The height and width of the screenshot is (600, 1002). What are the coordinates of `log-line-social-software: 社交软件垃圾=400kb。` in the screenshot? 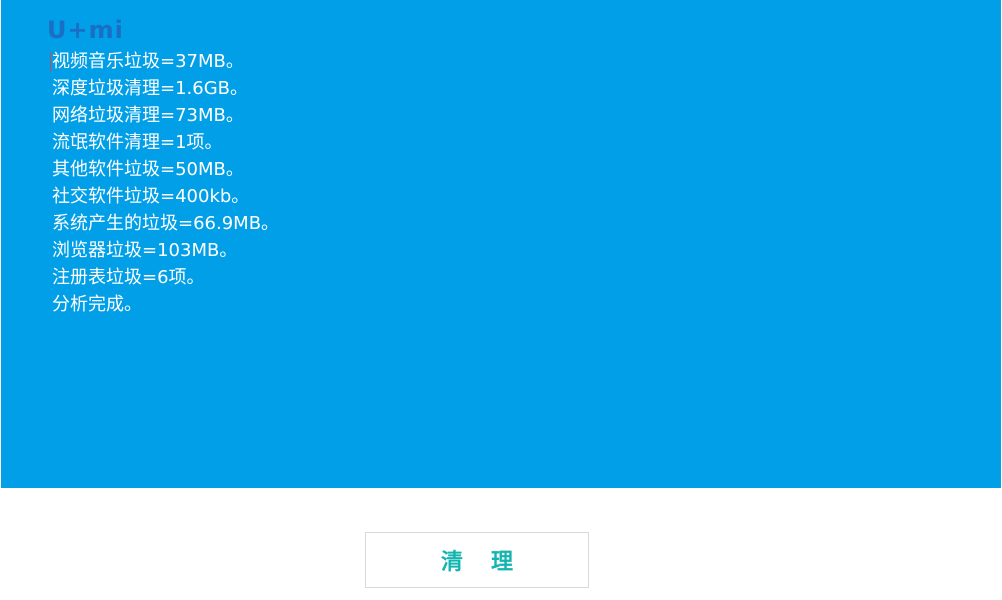 It's located at (151, 196).